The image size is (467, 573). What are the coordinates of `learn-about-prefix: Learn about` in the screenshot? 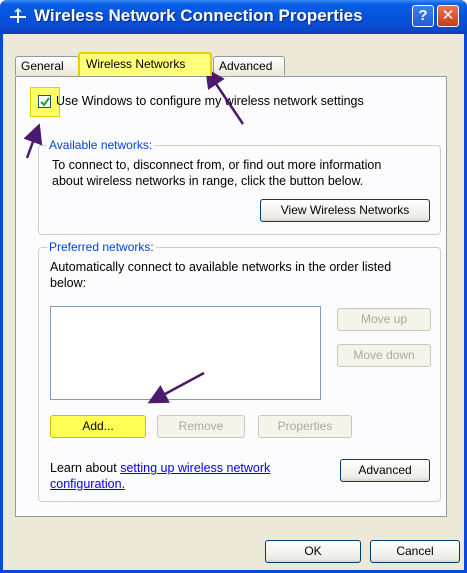 It's located at (85, 468).